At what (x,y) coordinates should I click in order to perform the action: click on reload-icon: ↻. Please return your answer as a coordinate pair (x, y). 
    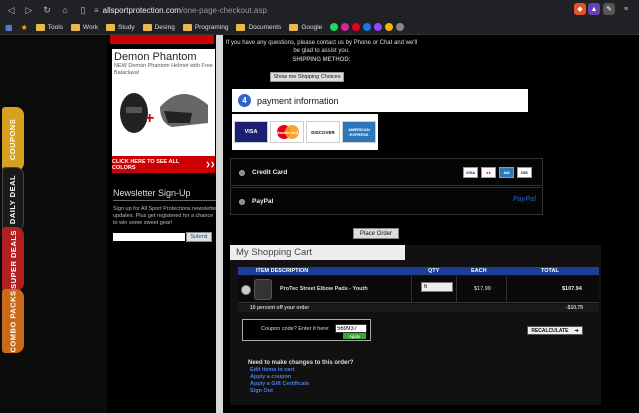
    Looking at the image, I should click on (47, 10).